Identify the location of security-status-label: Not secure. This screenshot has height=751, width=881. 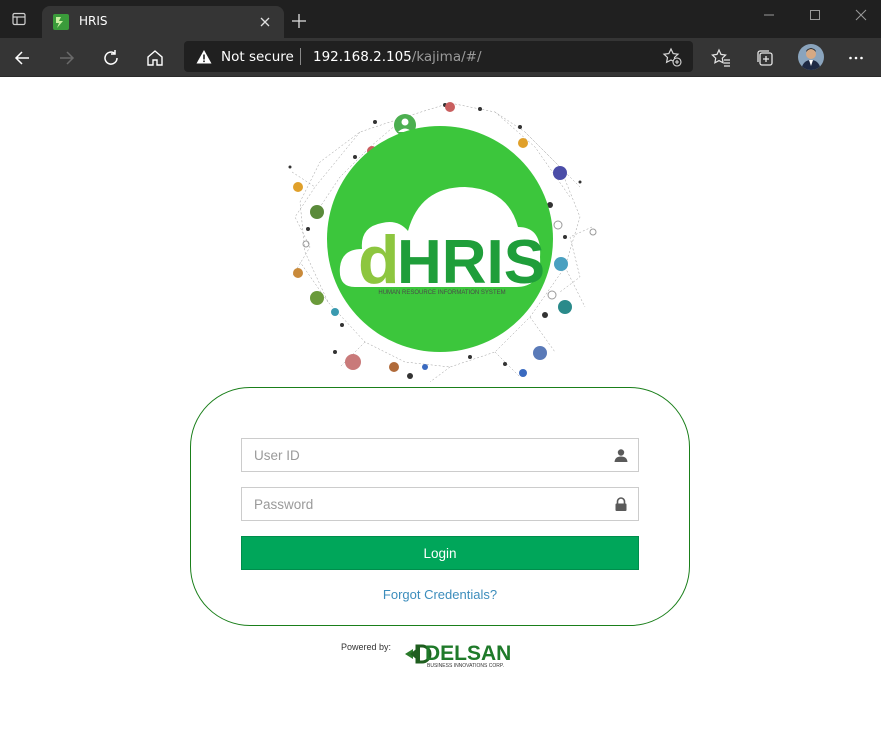
(257, 57).